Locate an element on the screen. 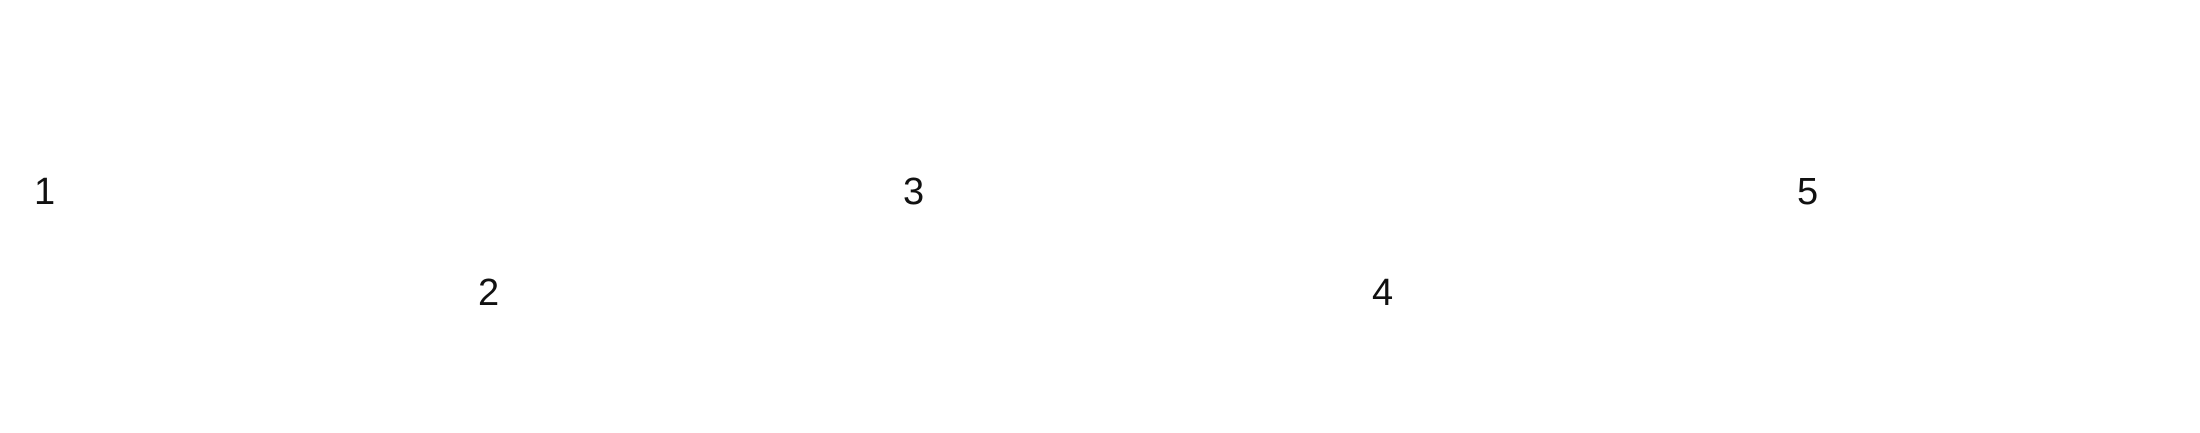 Image resolution: width=2200 pixels, height=433 pixels. number-1: 1 is located at coordinates (45, 192).